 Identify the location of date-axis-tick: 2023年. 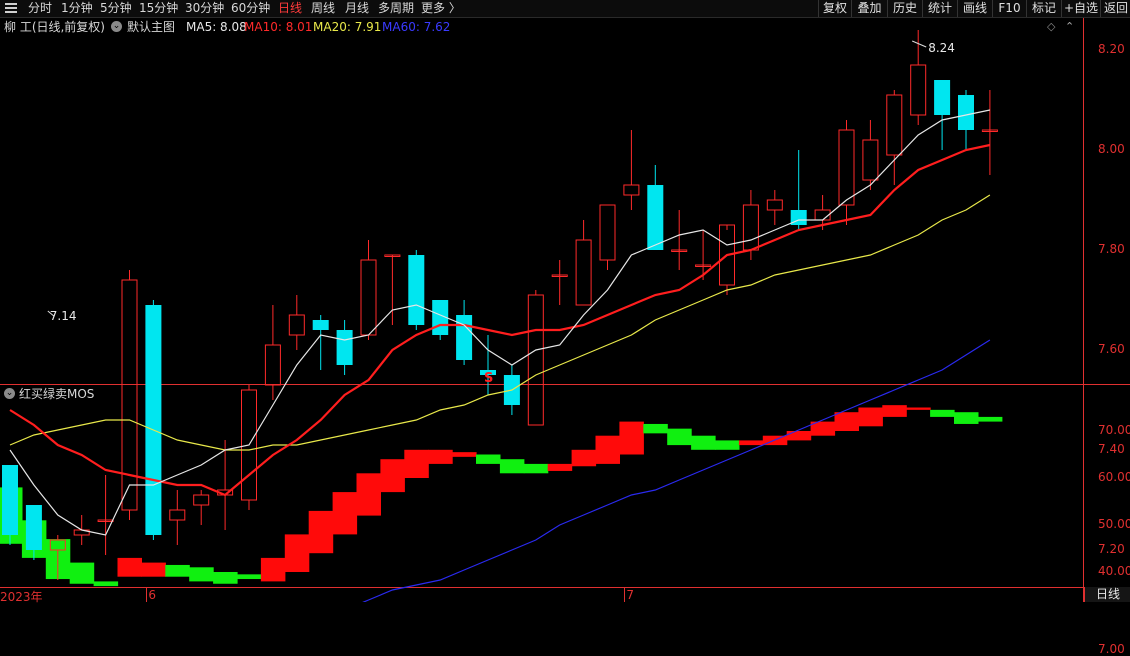
(21, 597).